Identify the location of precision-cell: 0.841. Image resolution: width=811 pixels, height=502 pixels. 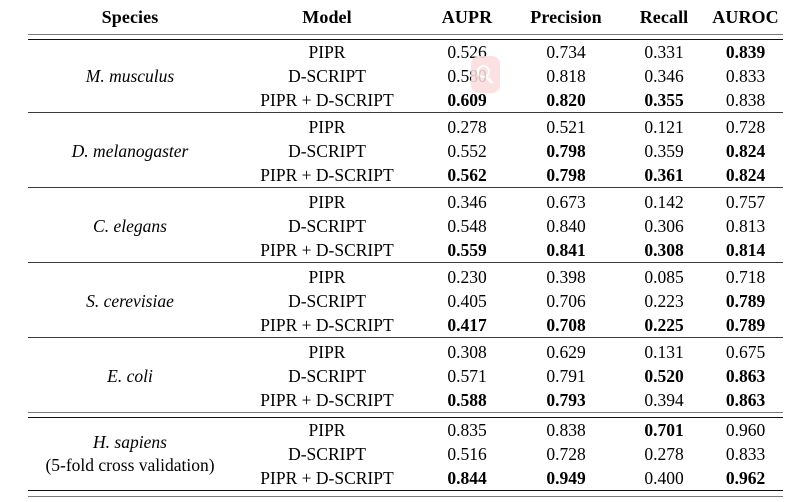
(566, 250).